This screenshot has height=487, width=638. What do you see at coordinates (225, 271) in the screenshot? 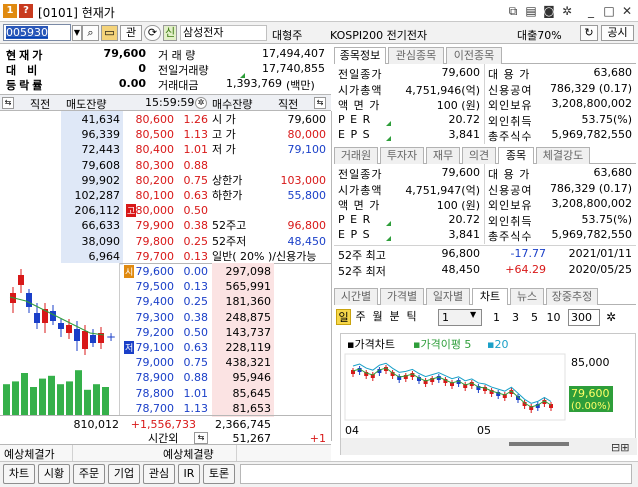
I see `bid-row: 79,600 시 0.00 297,098` at bounding box center [225, 271].